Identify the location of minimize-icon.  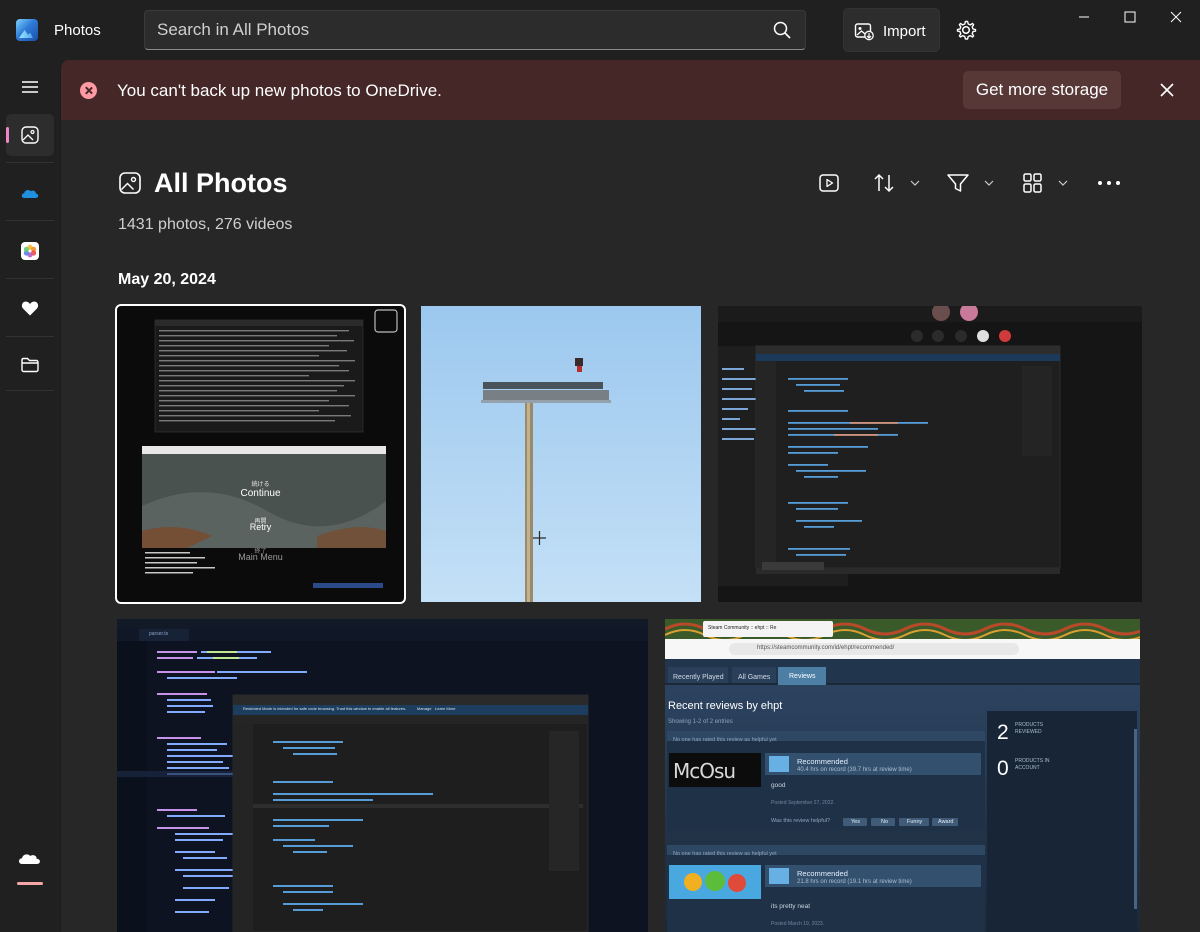
(1084, 17).